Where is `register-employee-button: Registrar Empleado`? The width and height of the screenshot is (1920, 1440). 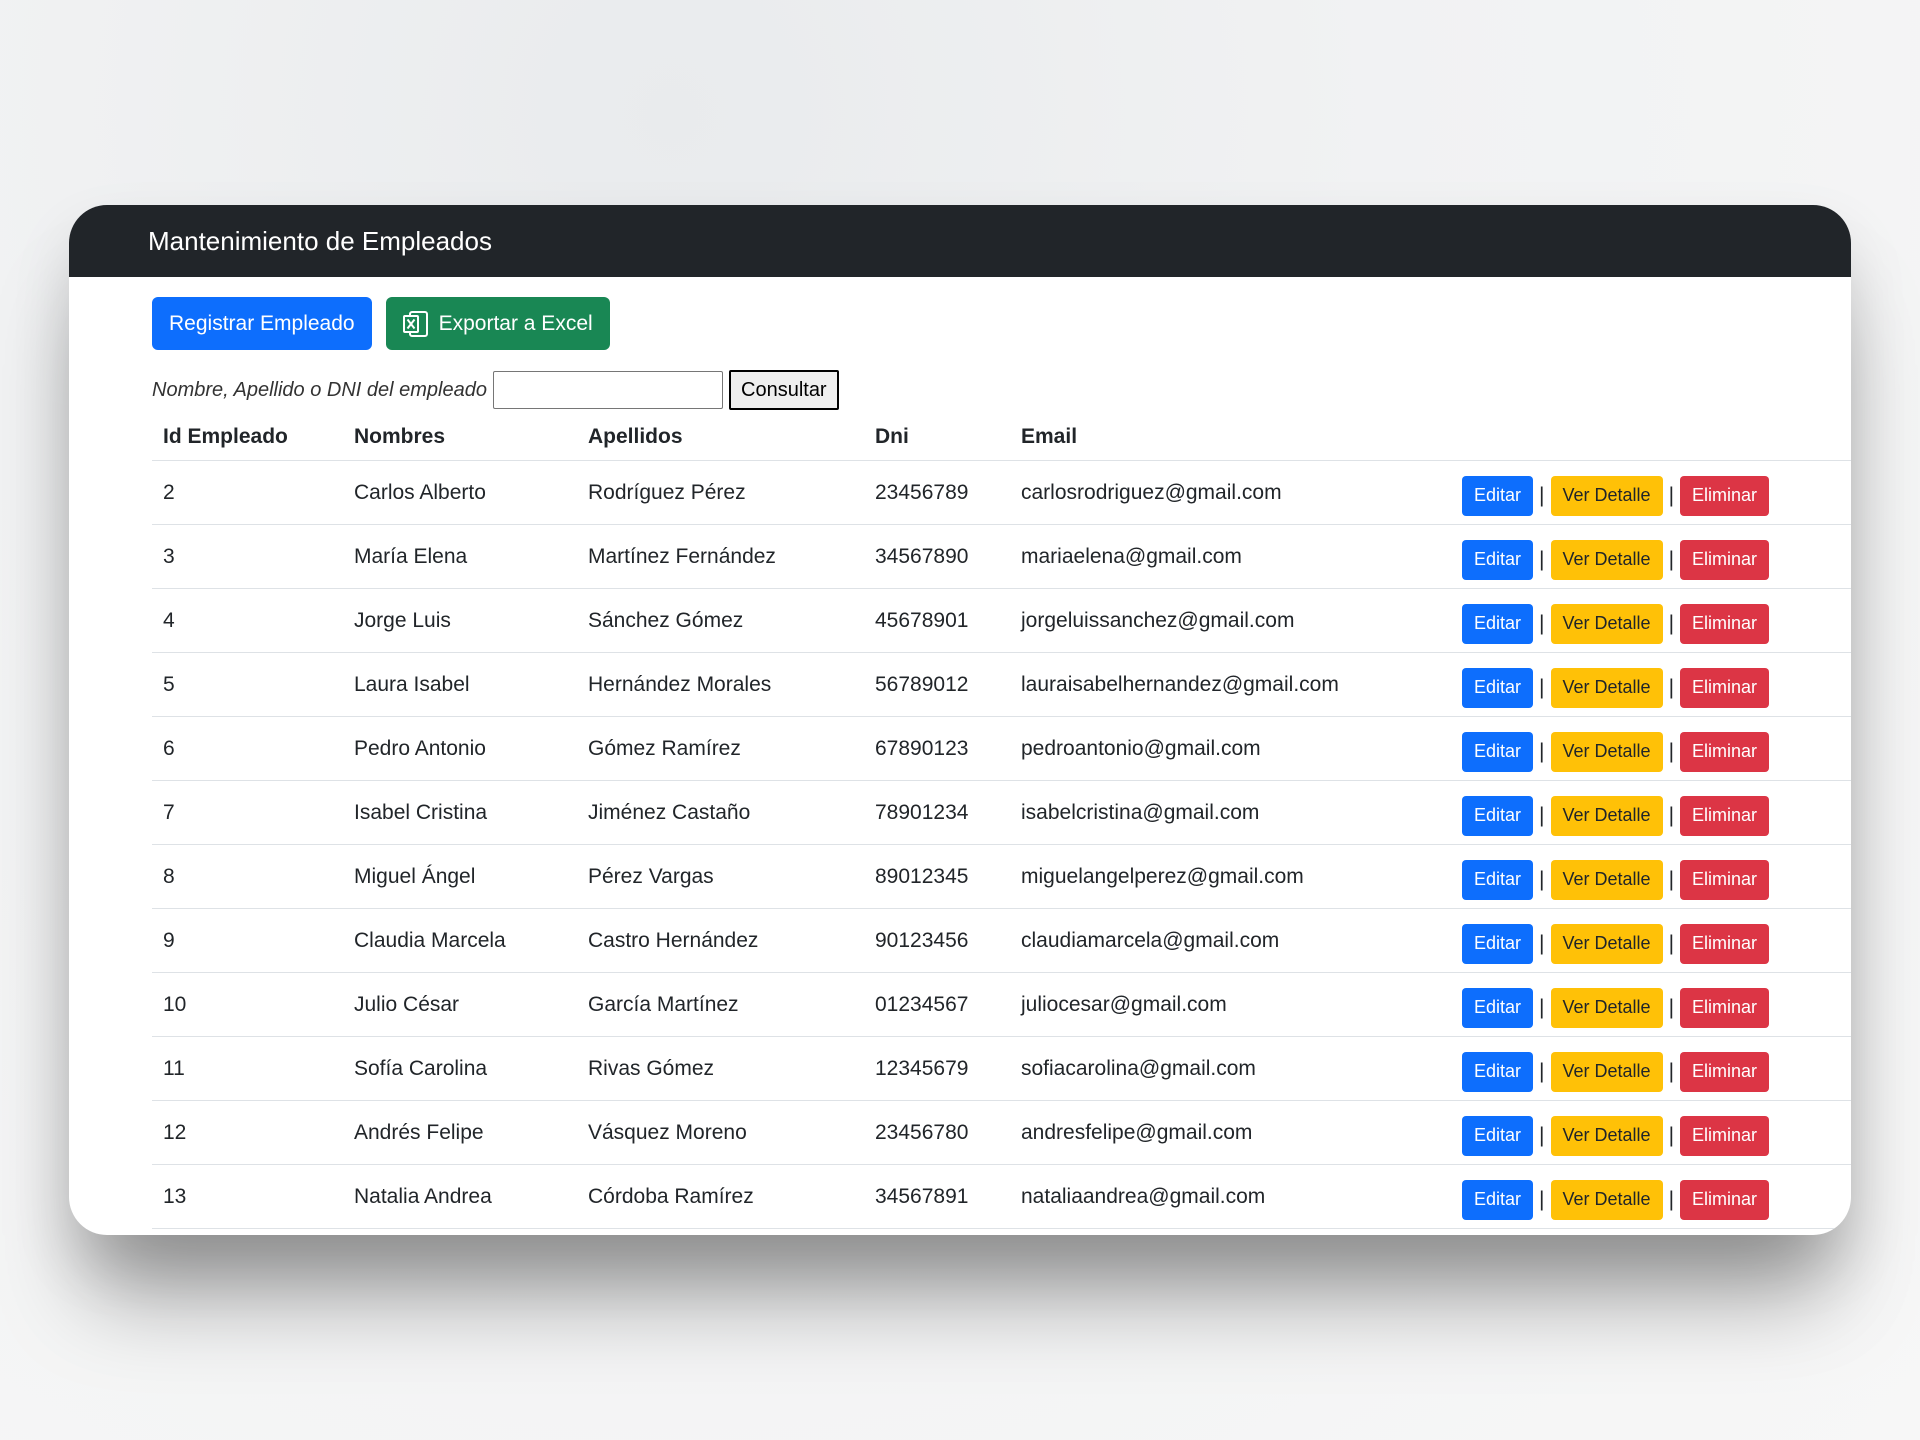 register-employee-button: Registrar Empleado is located at coordinates (262, 323).